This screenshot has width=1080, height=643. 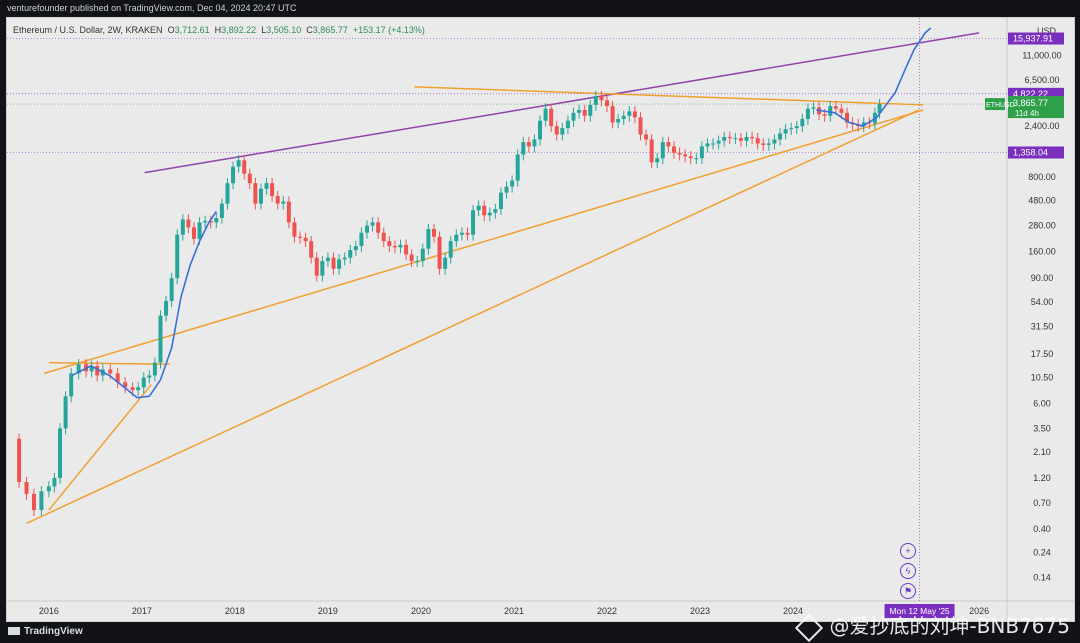 What do you see at coordinates (328, 611) in the screenshot?
I see `x-tick-label: 2019` at bounding box center [328, 611].